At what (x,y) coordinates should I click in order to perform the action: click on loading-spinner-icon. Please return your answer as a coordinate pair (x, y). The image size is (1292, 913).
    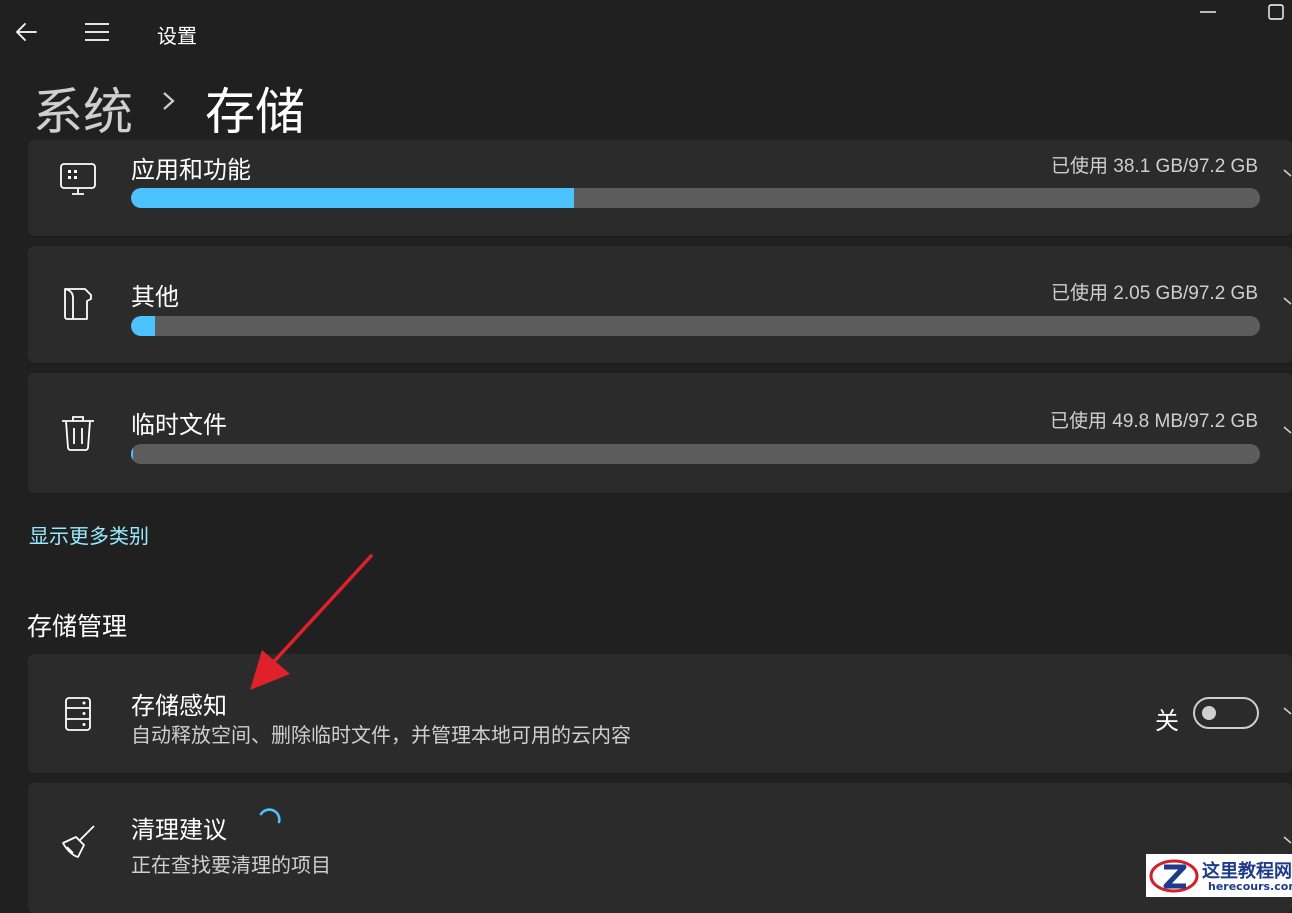
    Looking at the image, I should click on (267, 823).